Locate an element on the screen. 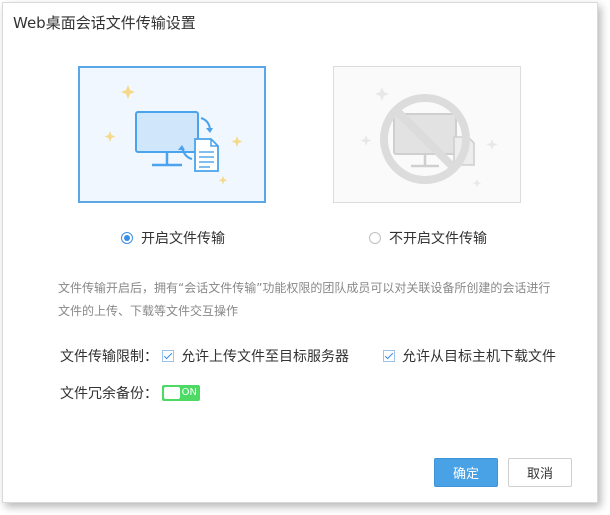 The image size is (610, 515). cancel-button: 取消 is located at coordinates (540, 472).